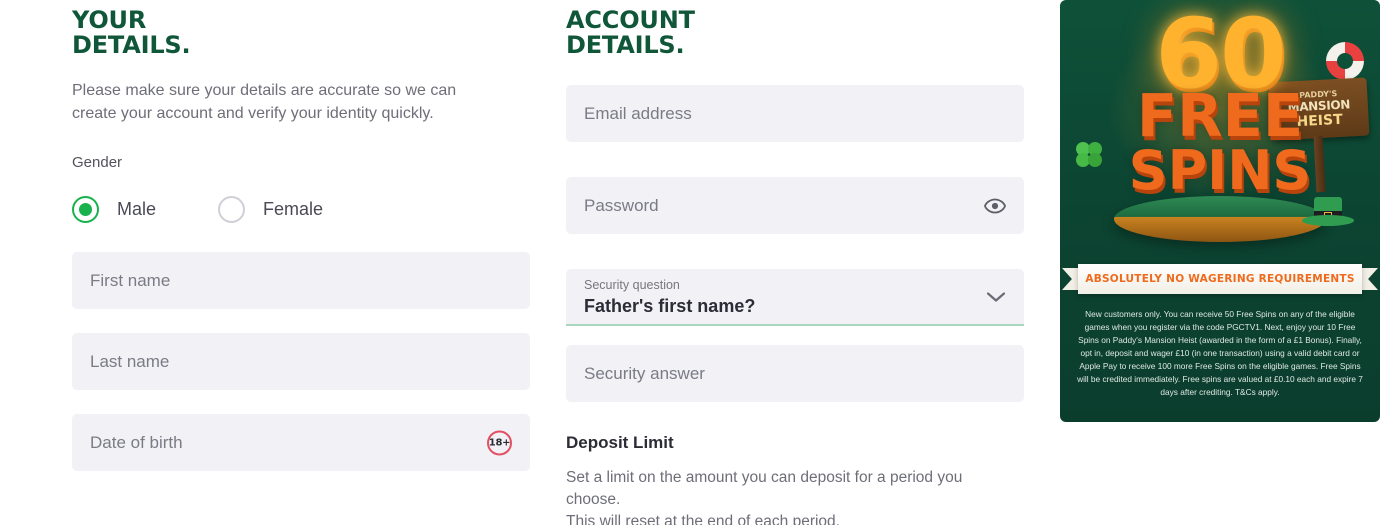 Image resolution: width=1393 pixels, height=525 pixels. Describe the element at coordinates (301, 280) in the screenshot. I see `first-name-input: First name` at that location.